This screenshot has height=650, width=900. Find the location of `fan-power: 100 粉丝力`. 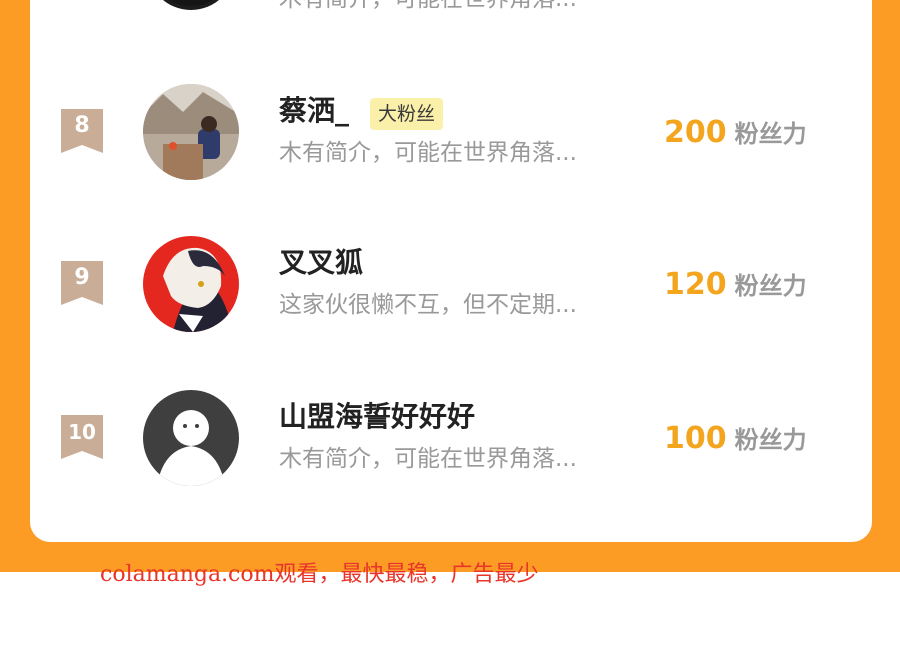

fan-power: 100 粉丝力 is located at coordinates (735, 441).